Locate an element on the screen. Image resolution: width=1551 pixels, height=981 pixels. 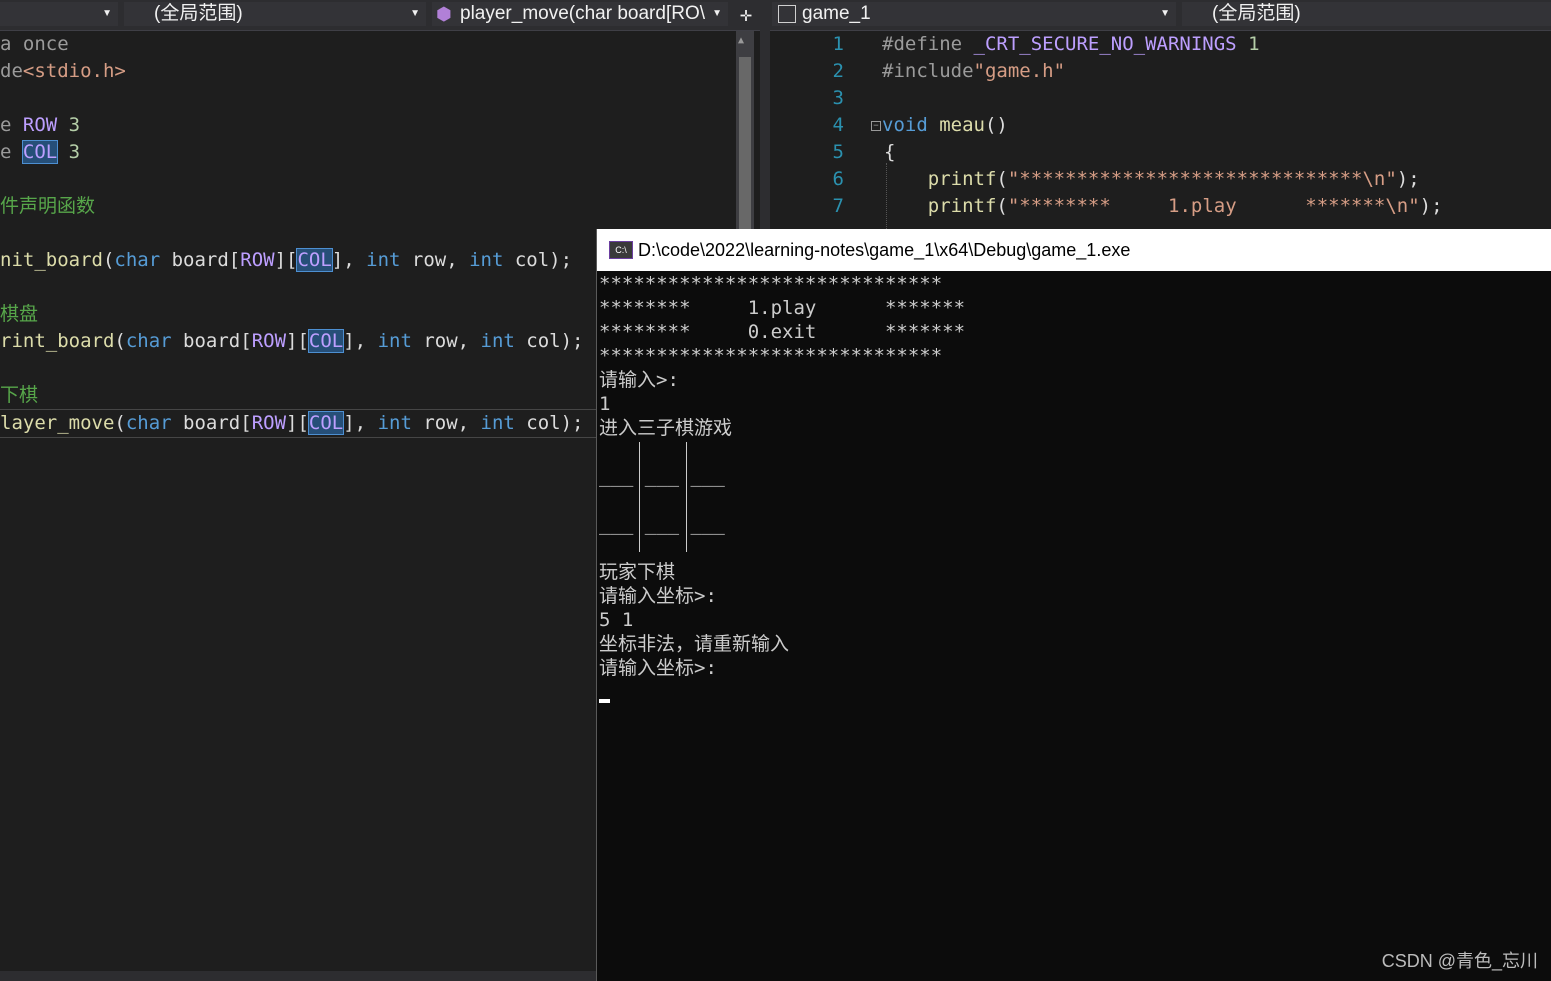
console-line: 玩家下棋 is located at coordinates (637, 572).